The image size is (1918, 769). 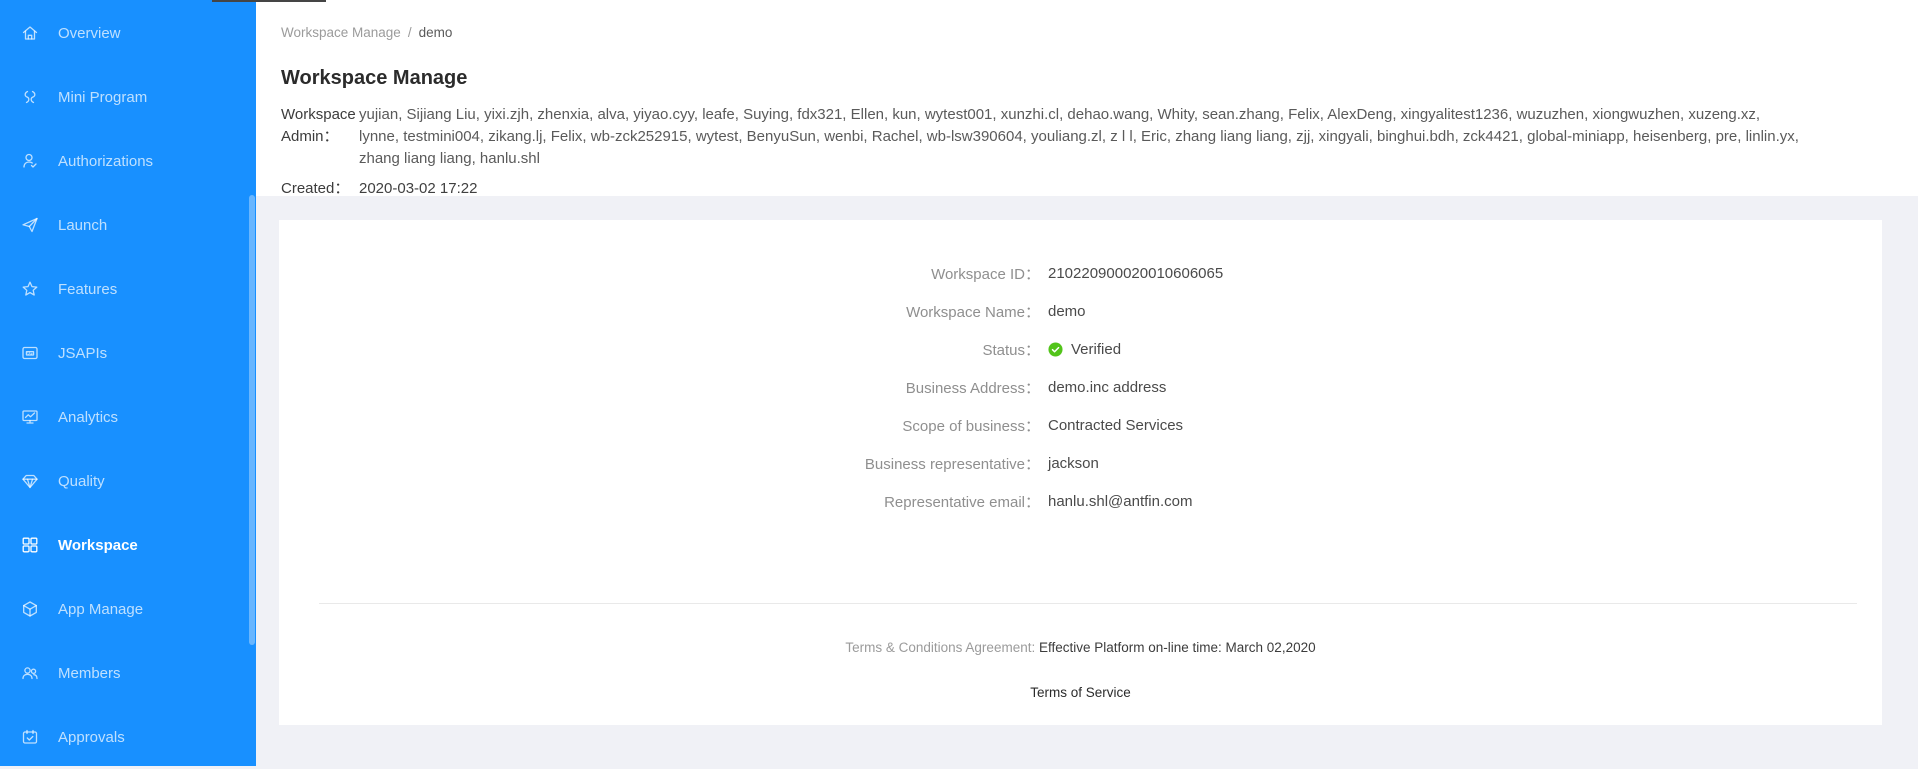 I want to click on sidebar-item-workspace: Workspace, so click(x=128, y=545).